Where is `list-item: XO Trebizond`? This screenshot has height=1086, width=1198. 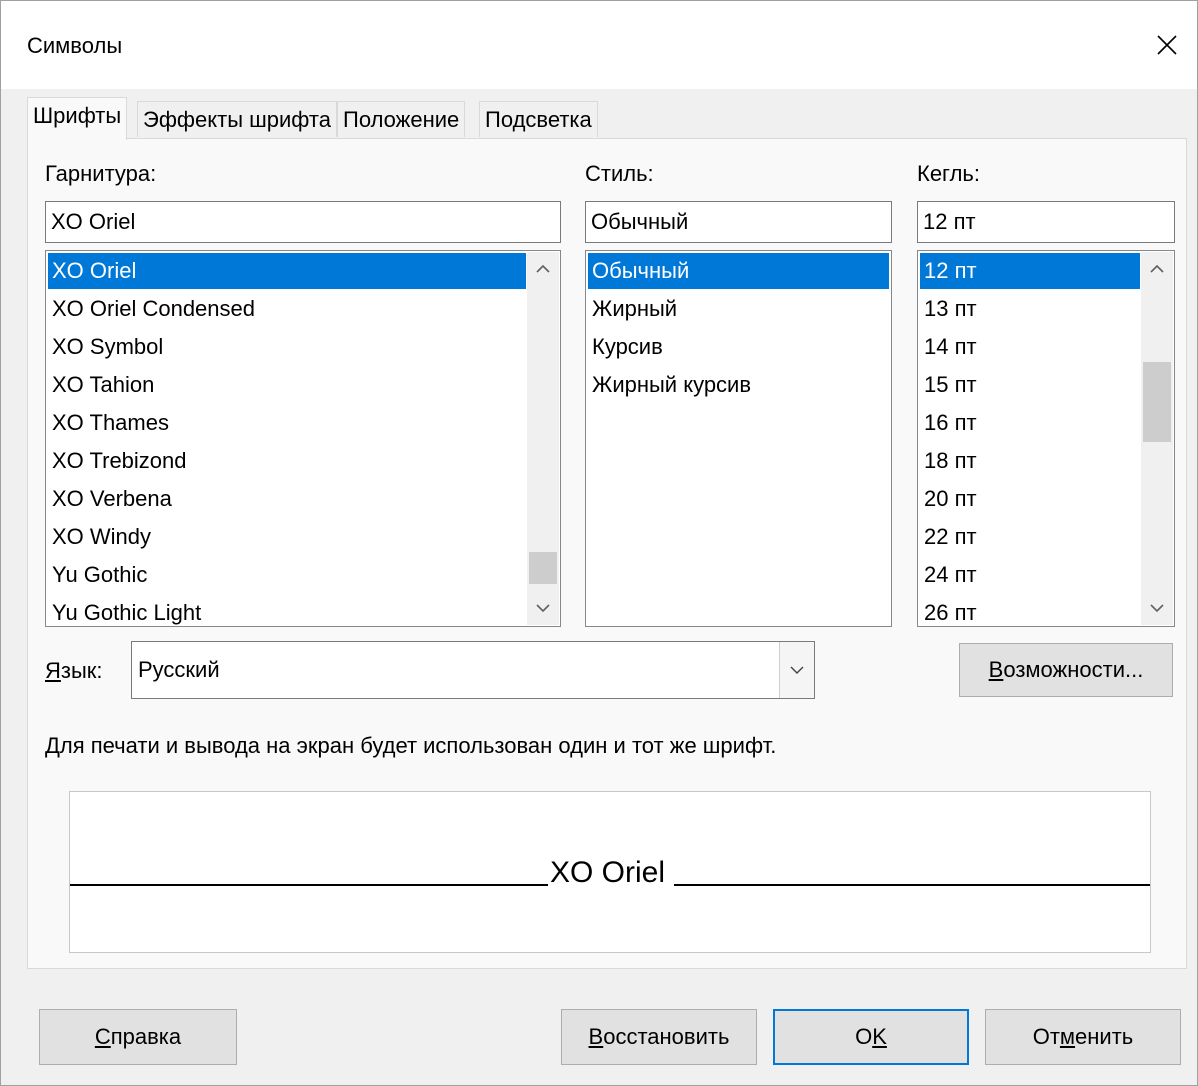 list-item: XO Trebizond is located at coordinates (287, 461).